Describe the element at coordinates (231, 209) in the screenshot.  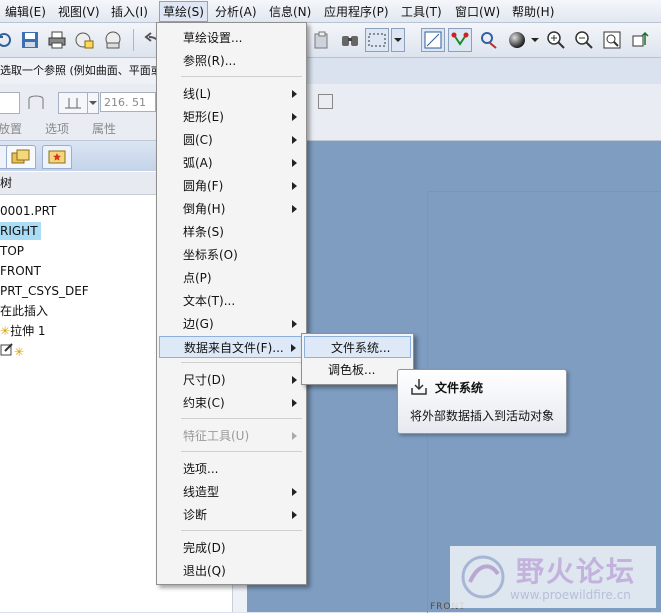
I see `menu-item-chamfer: 倒角(H)` at that location.